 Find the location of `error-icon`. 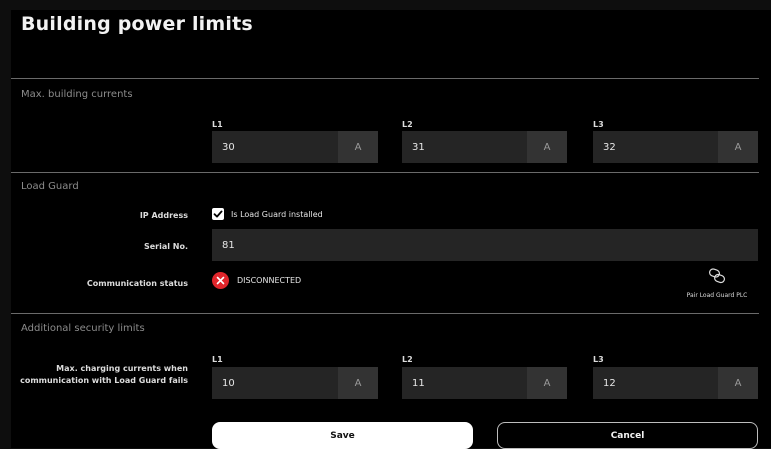

error-icon is located at coordinates (220, 280).